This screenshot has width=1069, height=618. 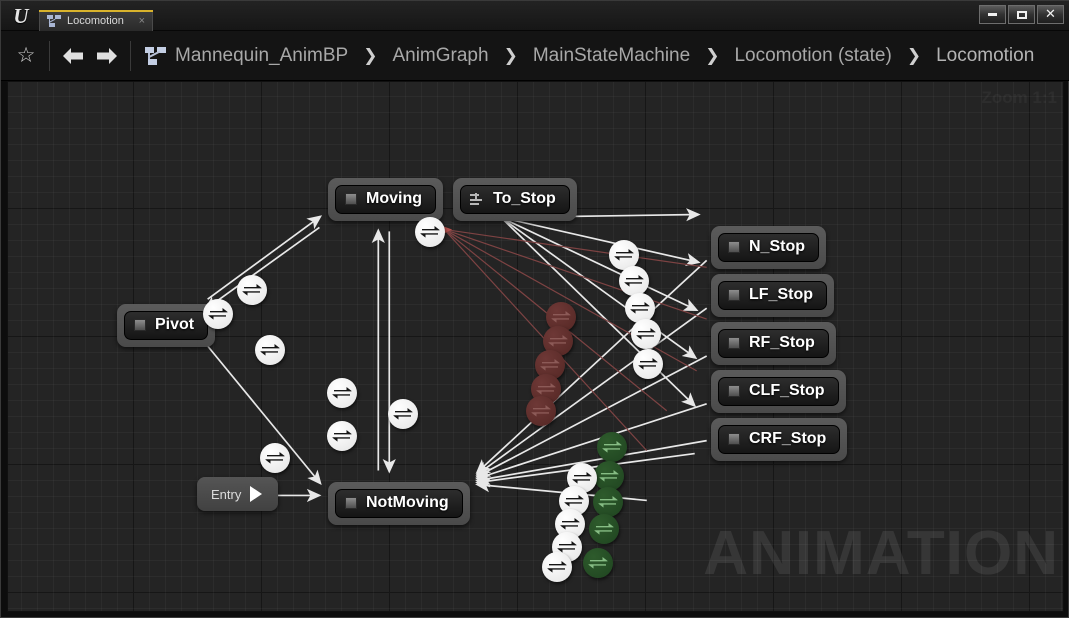 I want to click on tab-locomotion: Locomotion ×, so click(x=96, y=20).